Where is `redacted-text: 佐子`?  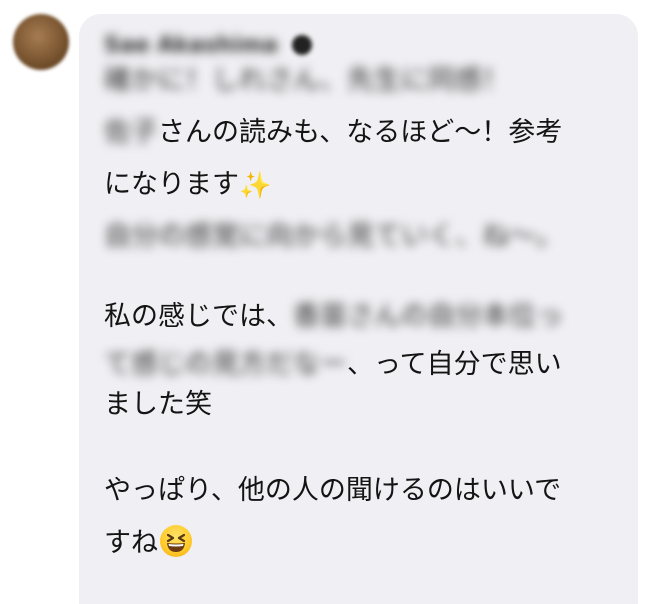 redacted-text: 佐子 is located at coordinates (131, 132).